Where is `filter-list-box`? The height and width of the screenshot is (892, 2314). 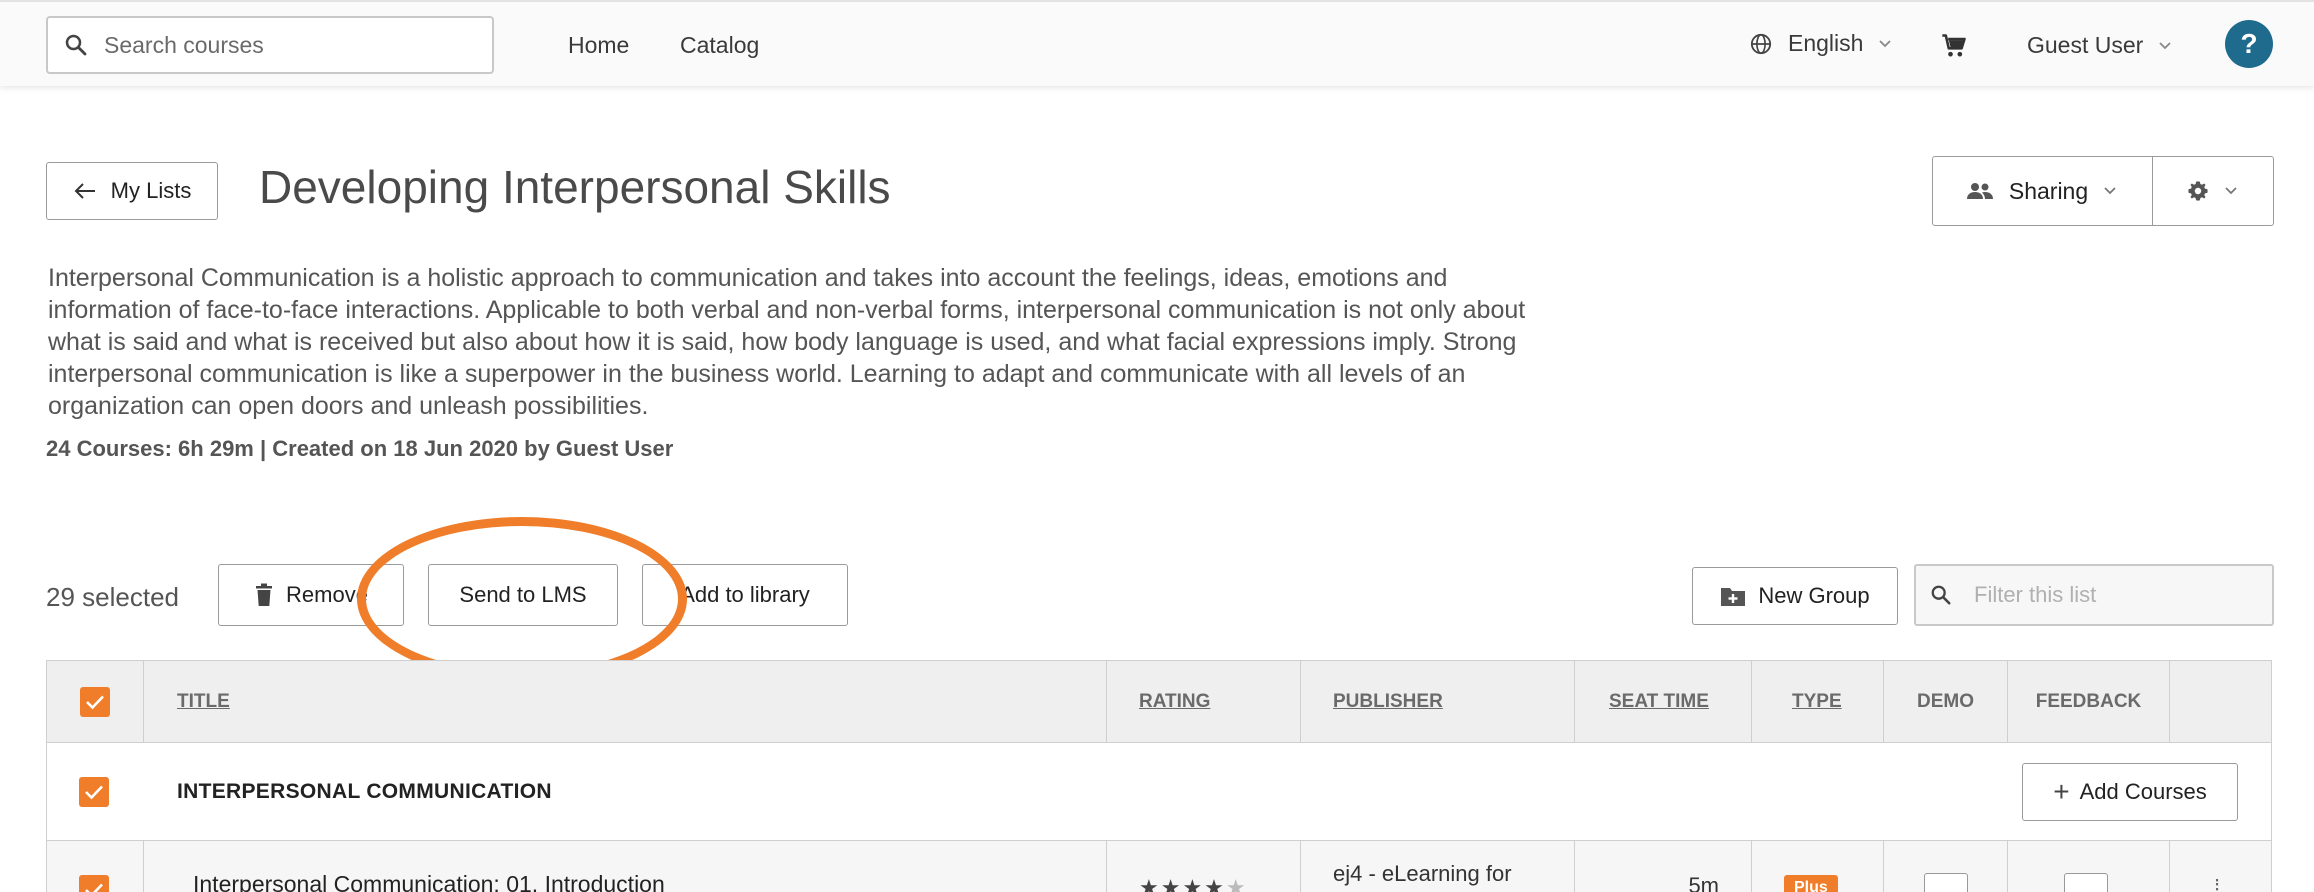
filter-list-box is located at coordinates (2094, 595).